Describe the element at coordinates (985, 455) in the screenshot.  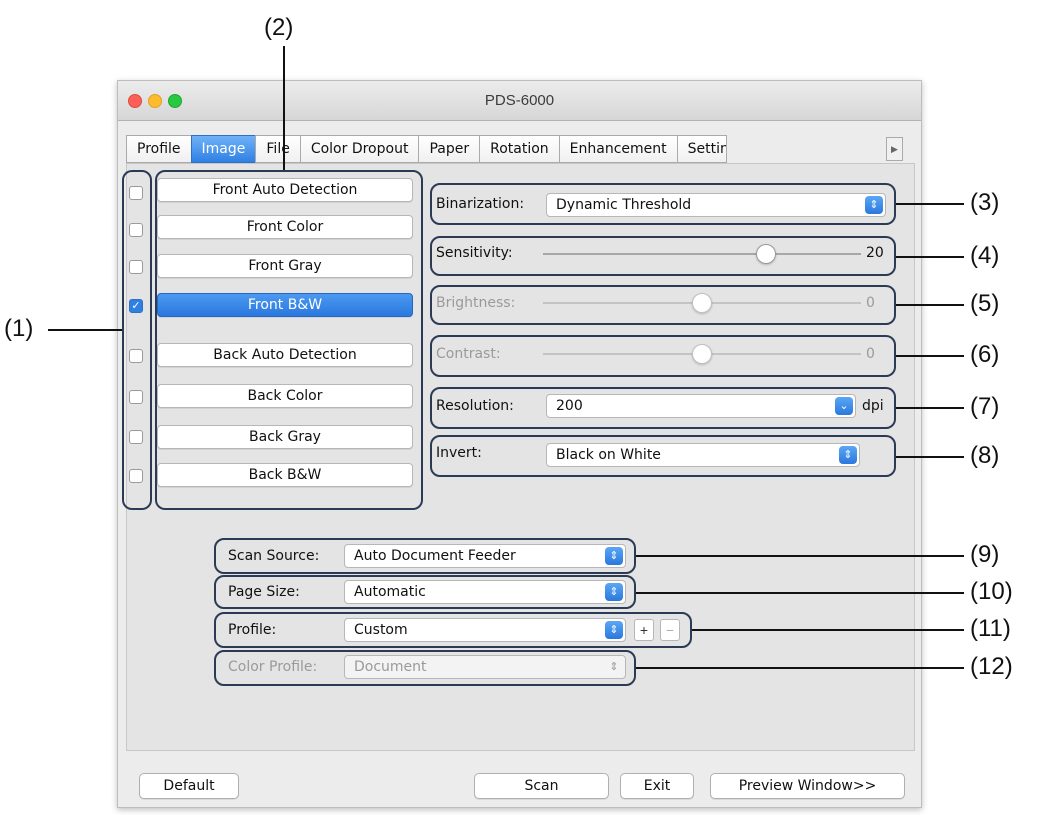
I see `callout-label-8: (8)` at that location.